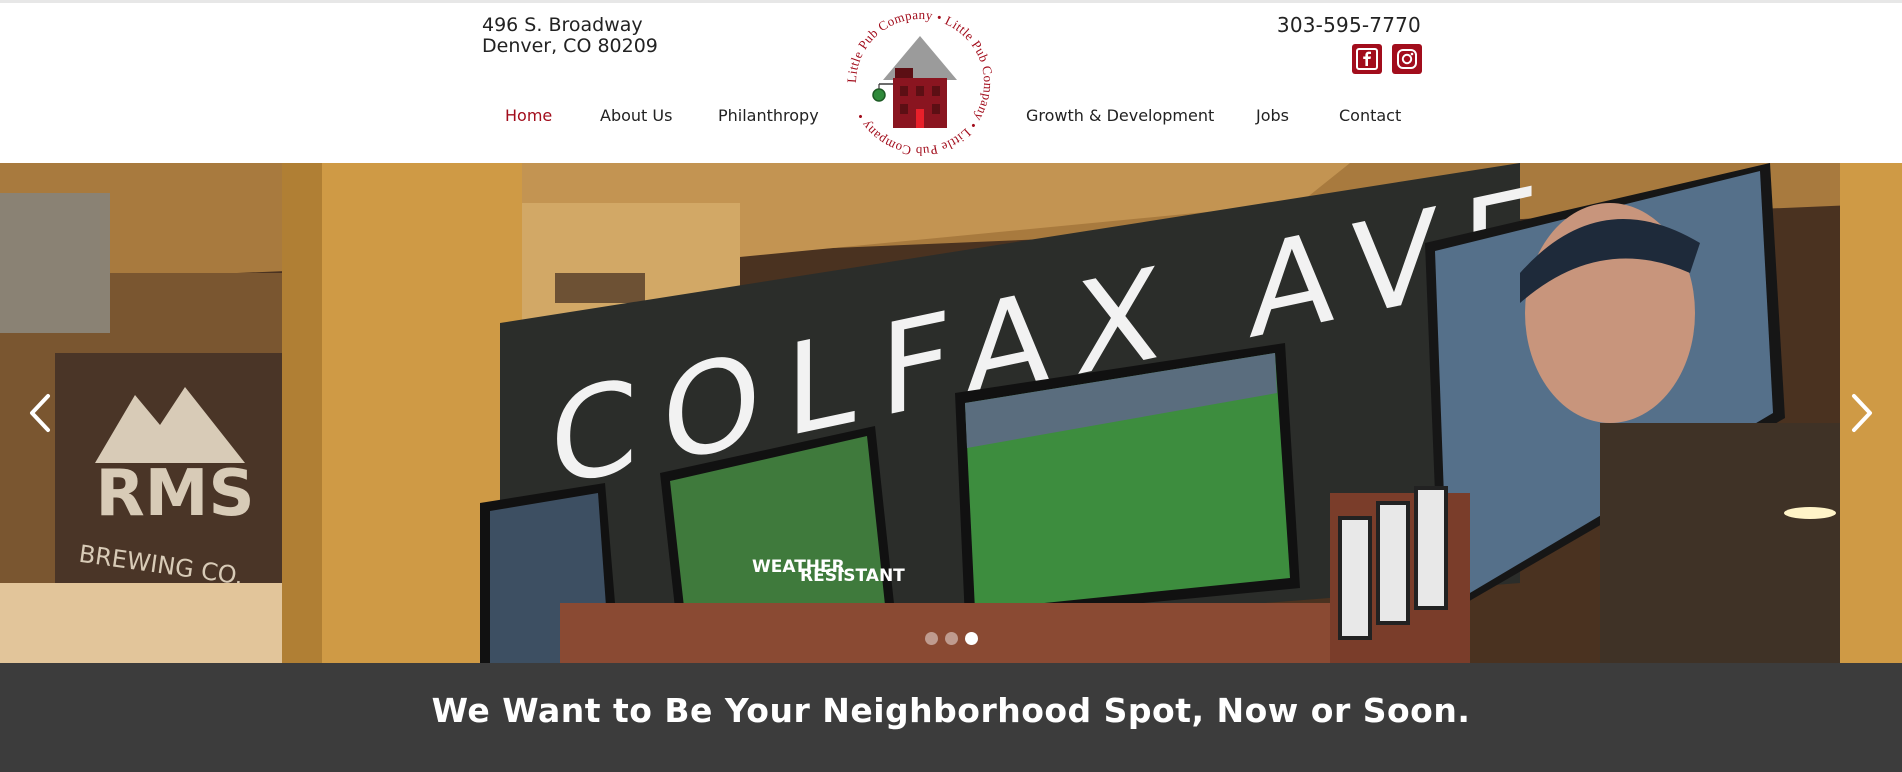 This screenshot has width=1902, height=772. I want to click on slider-next-button, so click(1862, 413).